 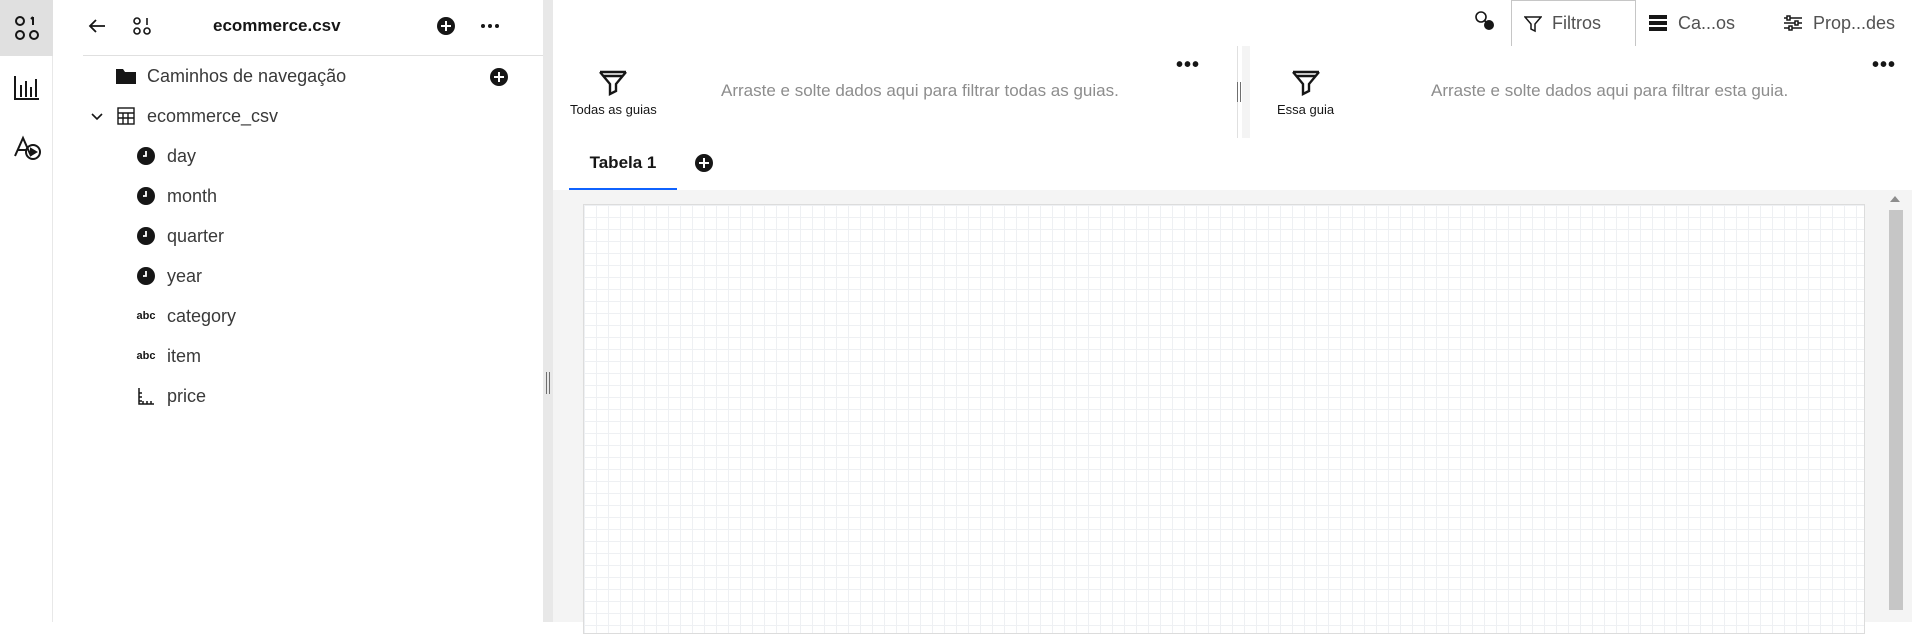 What do you see at coordinates (187, 395) in the screenshot?
I see `field-label: price` at bounding box center [187, 395].